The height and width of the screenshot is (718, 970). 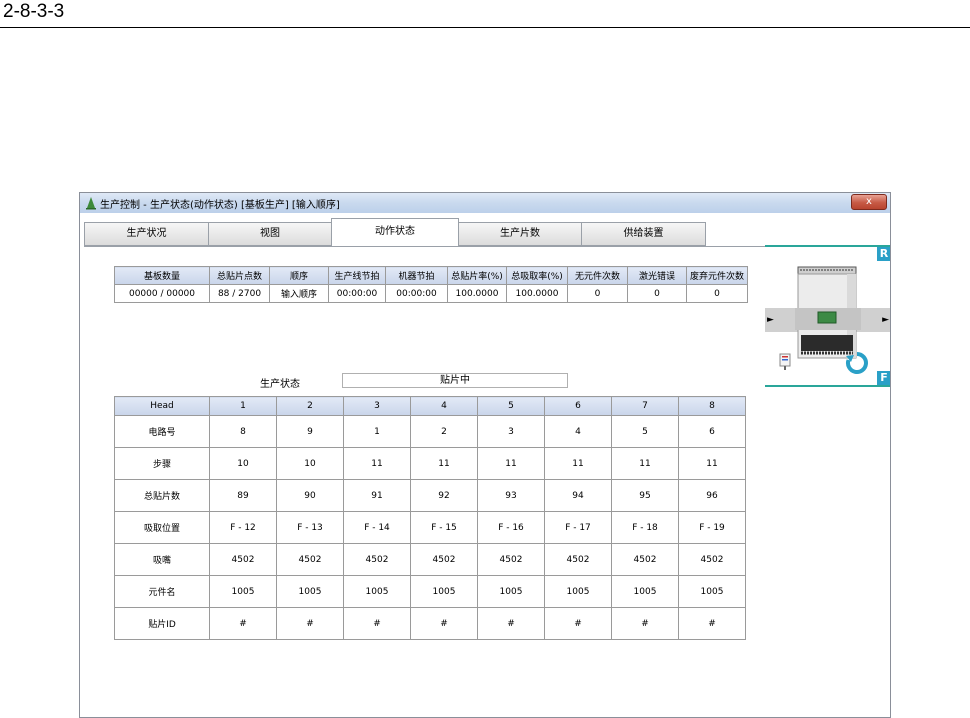 I want to click on head-cell: F - 17, so click(x=578, y=527).